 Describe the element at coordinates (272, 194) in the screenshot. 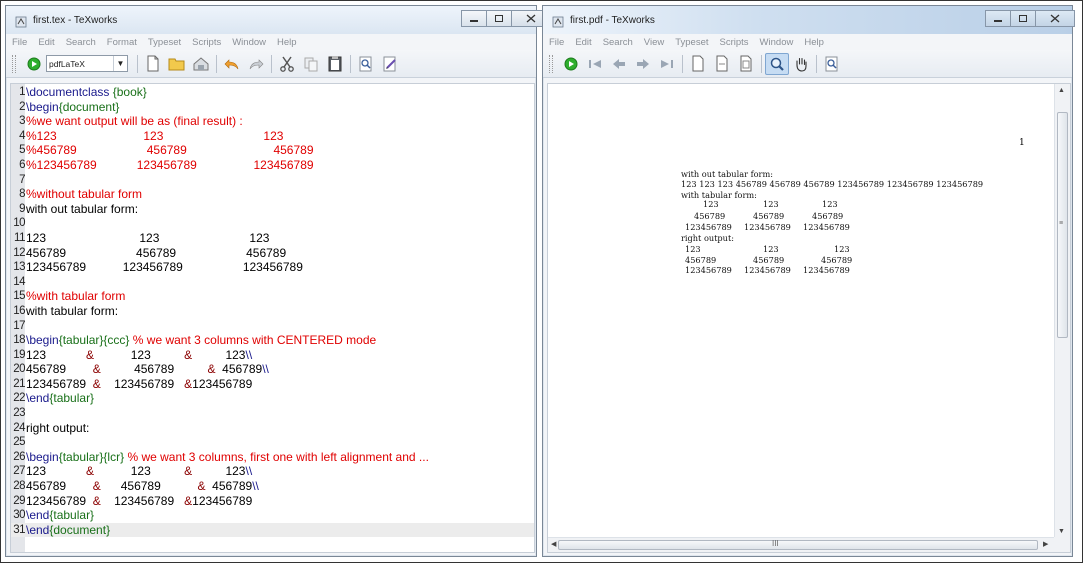

I see `code-line: 8 %without tabular form` at that location.